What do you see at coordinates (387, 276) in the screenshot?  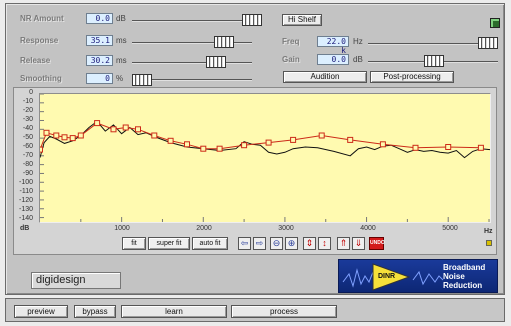 I see `dinr-badge: DINR` at bounding box center [387, 276].